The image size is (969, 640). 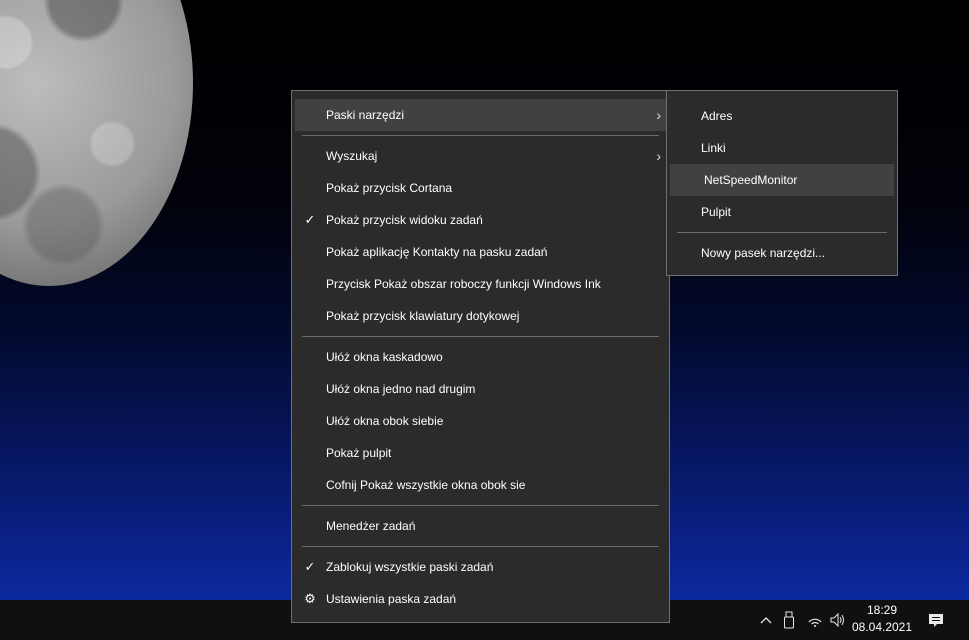 I want to click on submenu-item-links: Linki, so click(x=782, y=148).